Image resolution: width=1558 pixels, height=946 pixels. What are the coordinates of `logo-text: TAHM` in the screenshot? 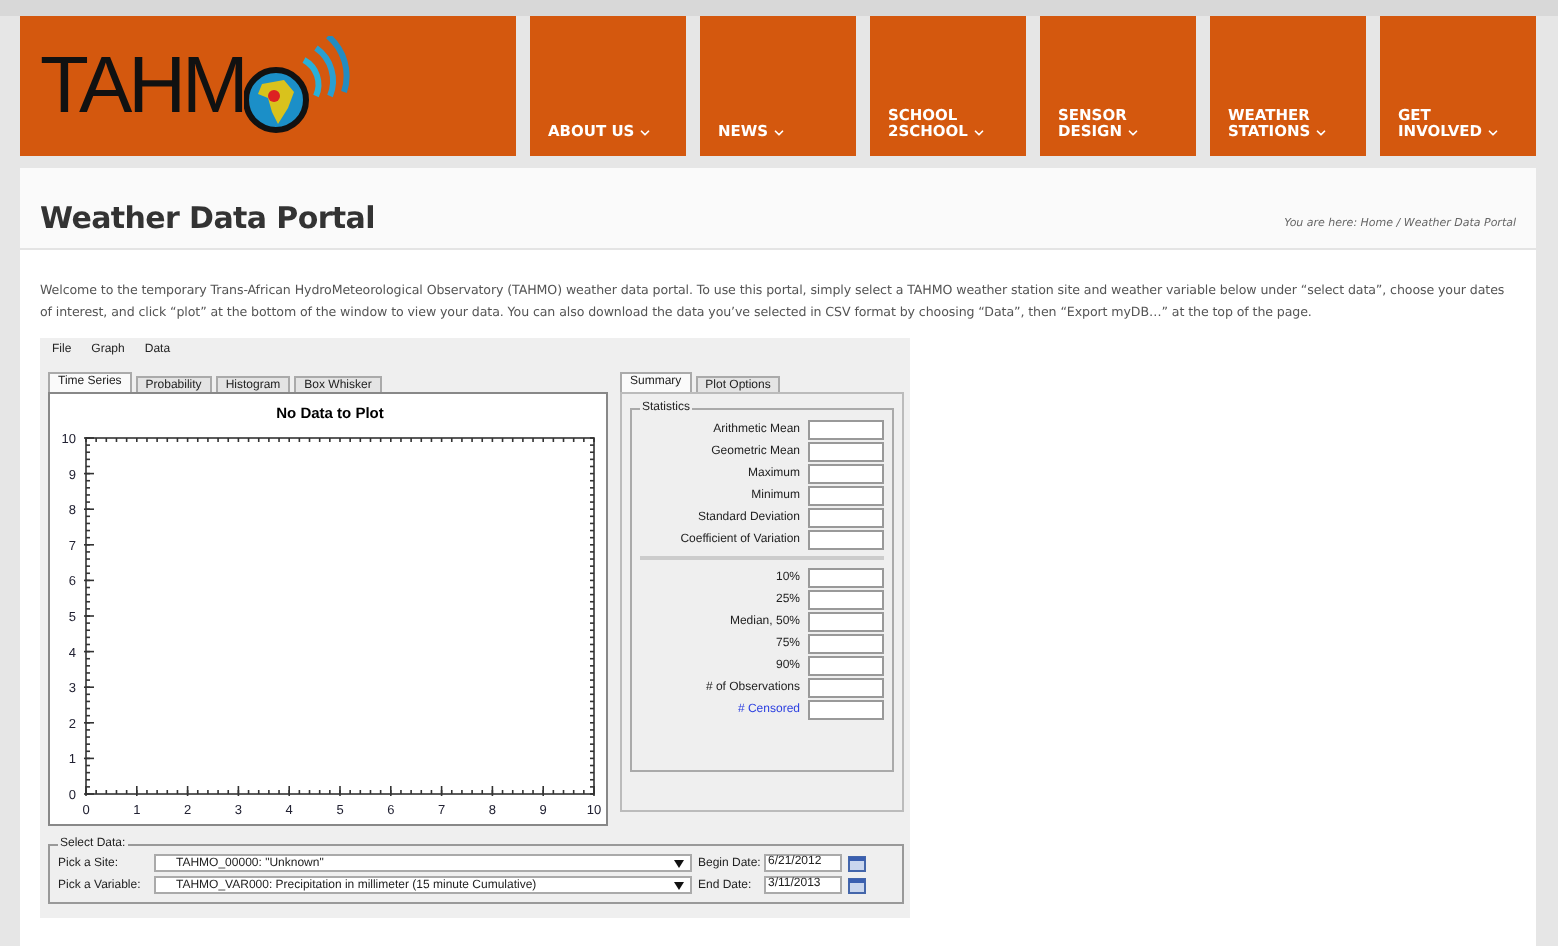 It's located at (142, 86).